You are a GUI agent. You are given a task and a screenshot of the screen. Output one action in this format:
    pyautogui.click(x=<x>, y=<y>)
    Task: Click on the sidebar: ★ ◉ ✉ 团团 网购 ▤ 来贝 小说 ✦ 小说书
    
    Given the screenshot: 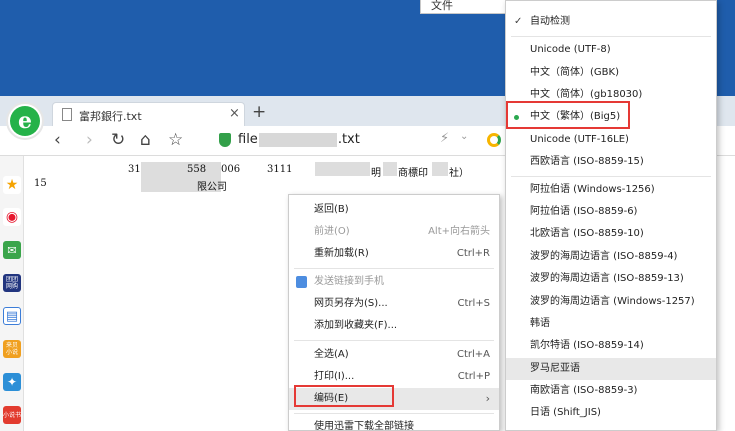 What is the action you would take?
    pyautogui.click(x=12, y=293)
    